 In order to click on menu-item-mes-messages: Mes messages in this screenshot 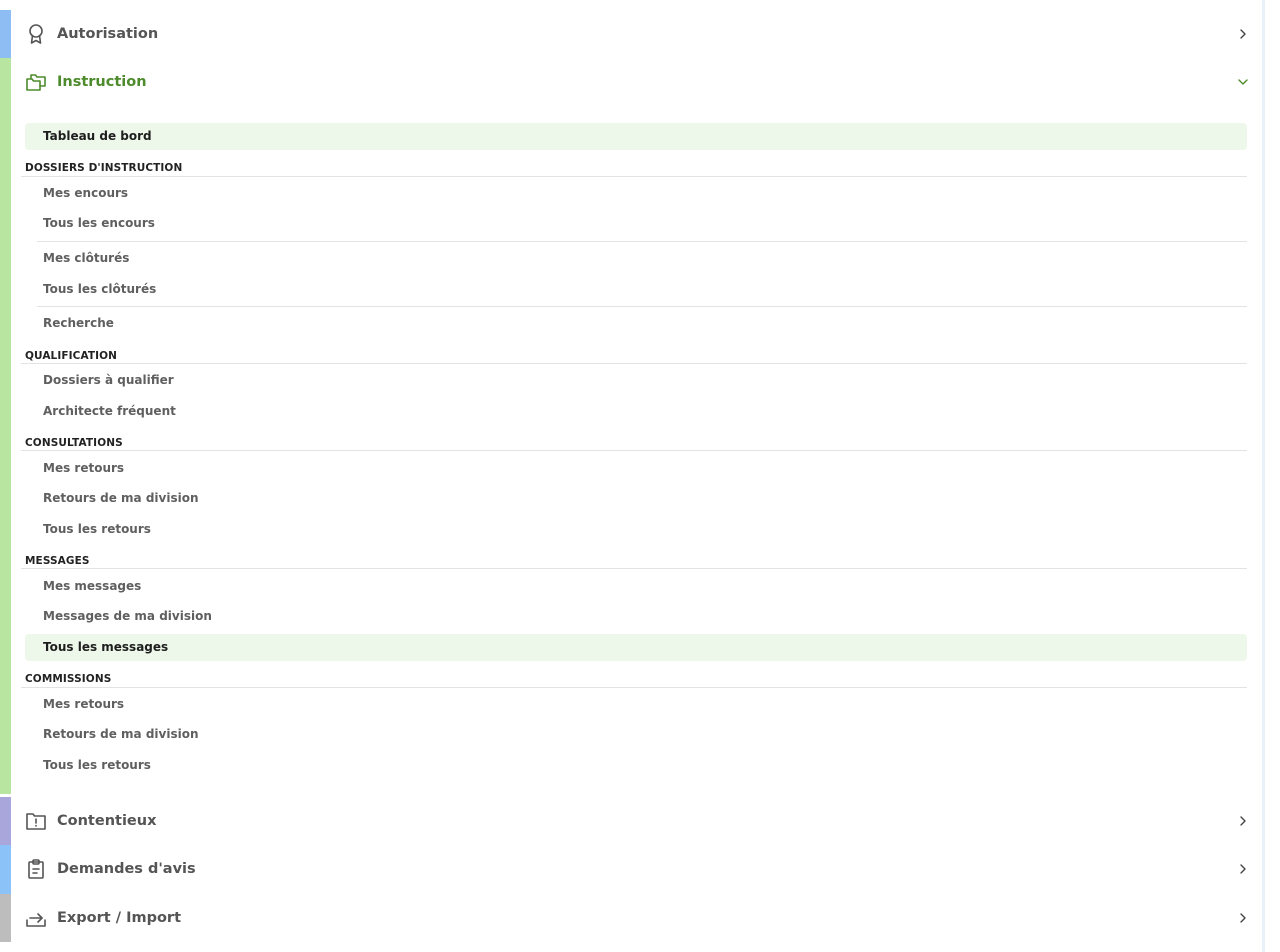, I will do `click(636, 586)`.